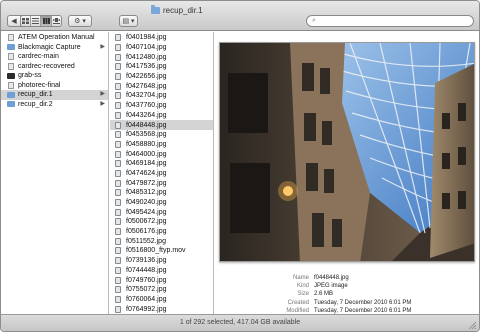  I want to click on file-list-item: f0479872.jpg, so click(161, 183).